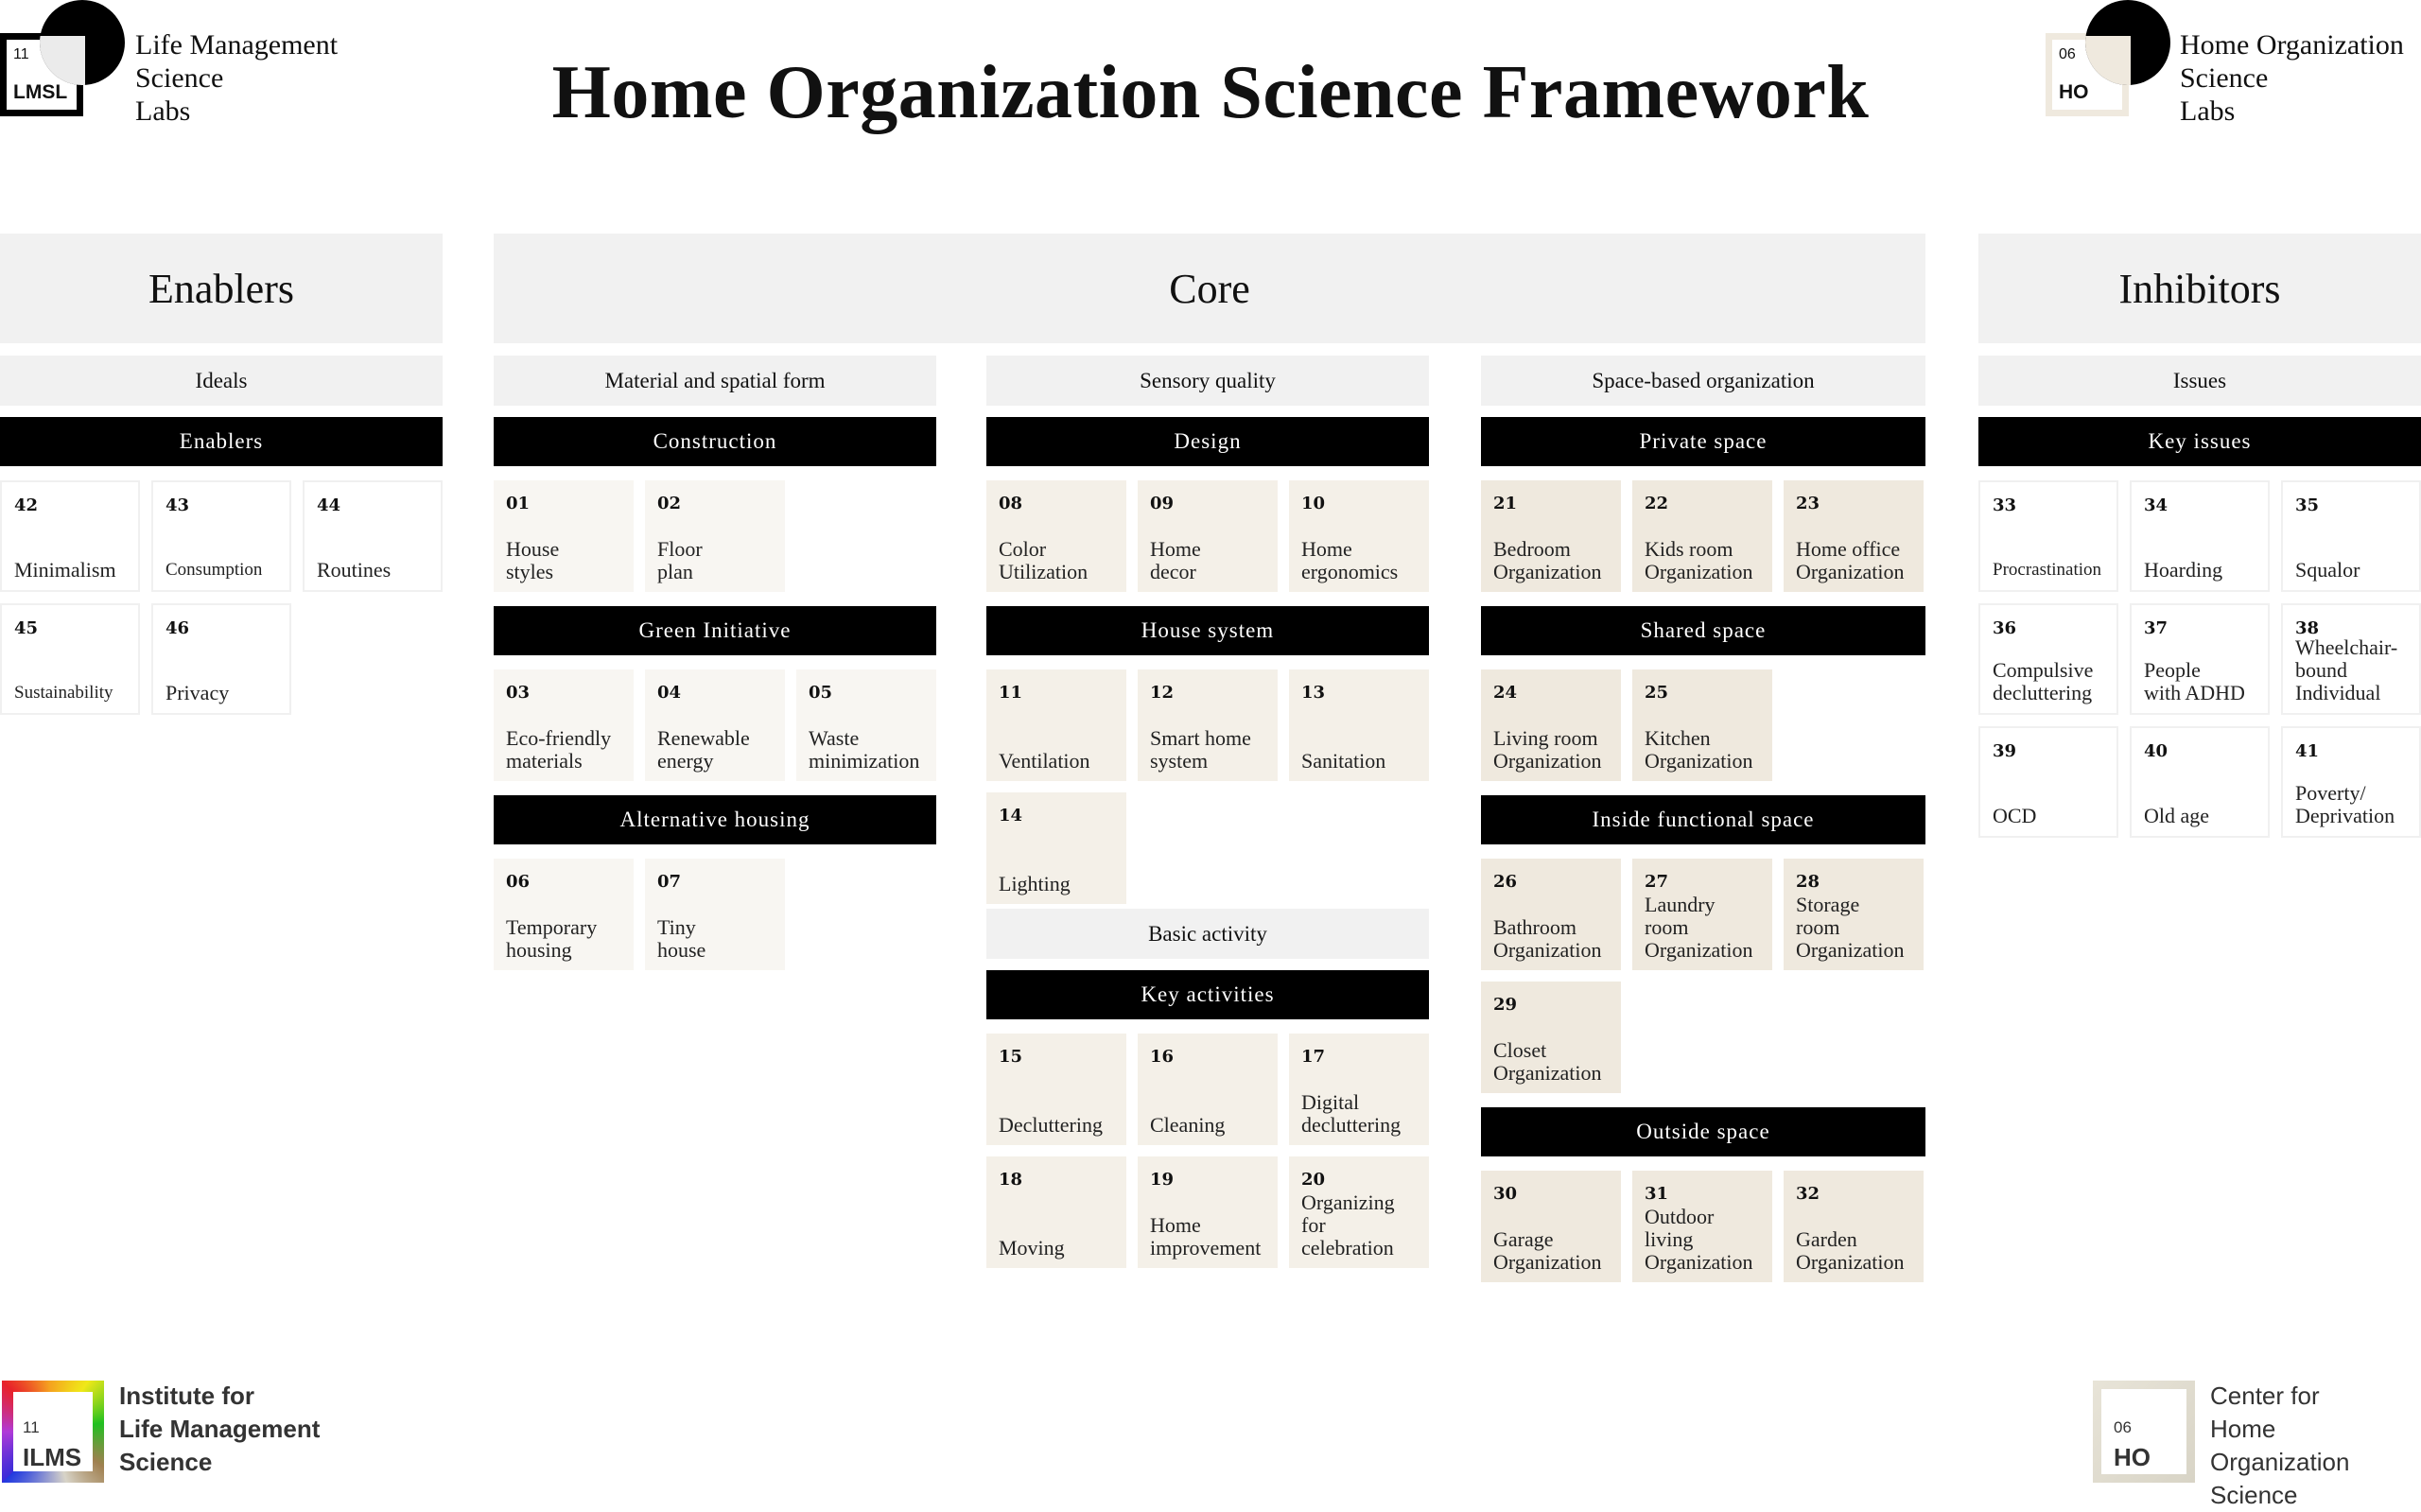 The image size is (2421, 1512). Describe the element at coordinates (1854, 915) in the screenshot. I see `framework-tile: 28 Storage room Organization` at that location.